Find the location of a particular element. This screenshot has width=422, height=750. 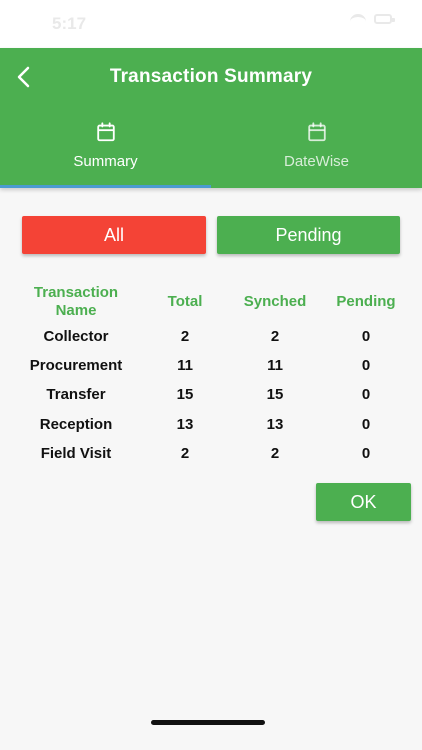

wifi-icon is located at coordinates (358, 21).